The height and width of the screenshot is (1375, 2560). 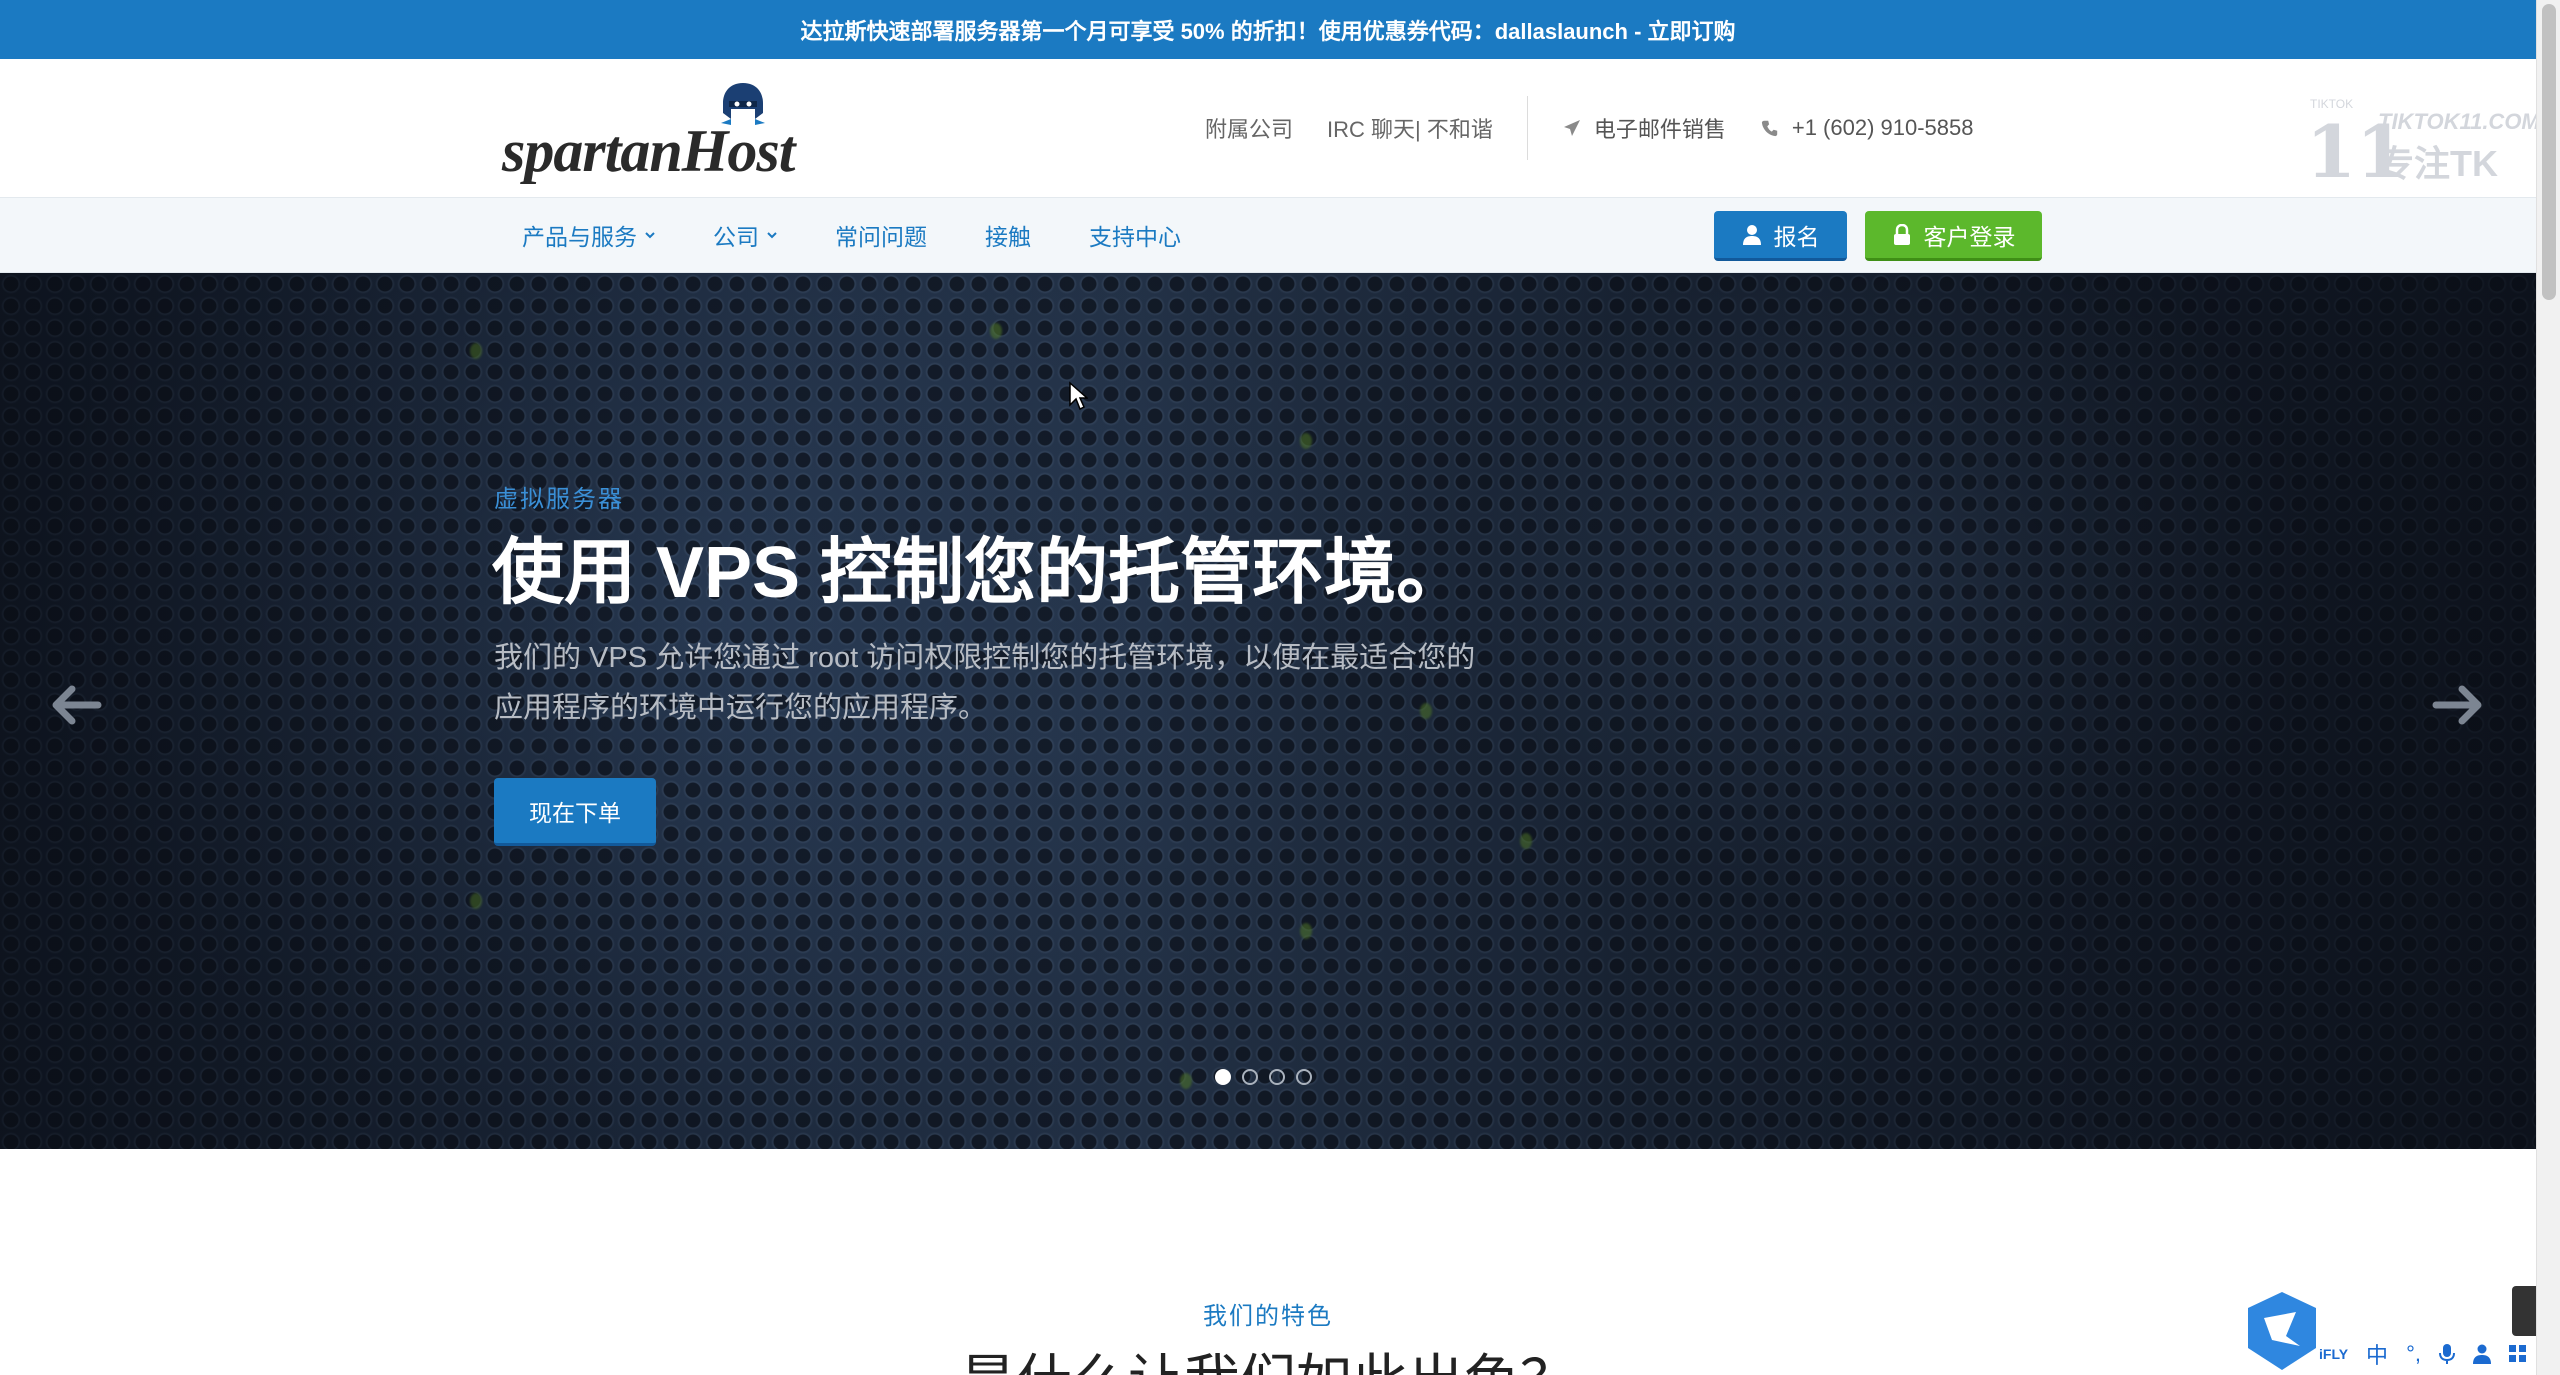 What do you see at coordinates (1770, 128) in the screenshot?
I see `phone-icon` at bounding box center [1770, 128].